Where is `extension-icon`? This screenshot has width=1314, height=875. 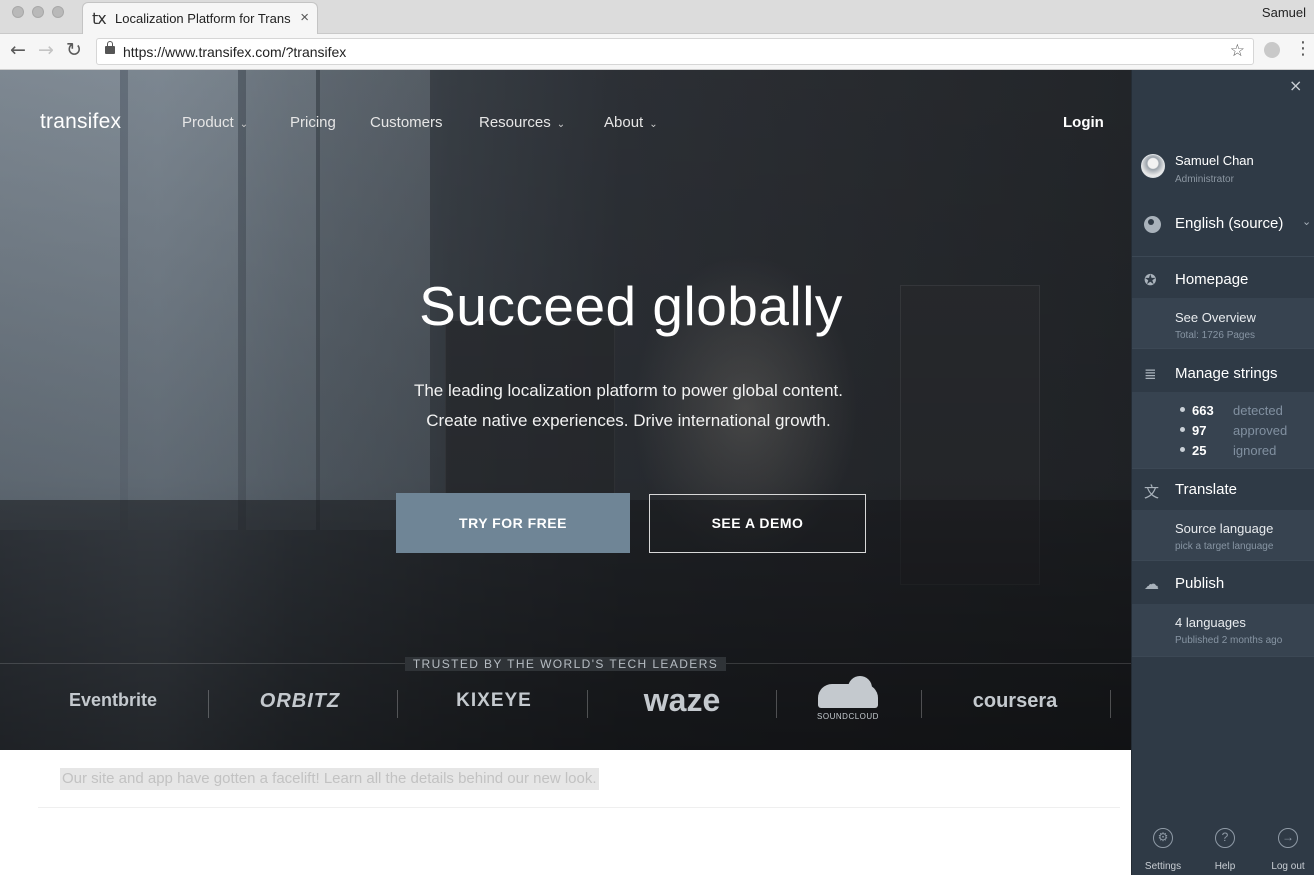
extension-icon is located at coordinates (1272, 50).